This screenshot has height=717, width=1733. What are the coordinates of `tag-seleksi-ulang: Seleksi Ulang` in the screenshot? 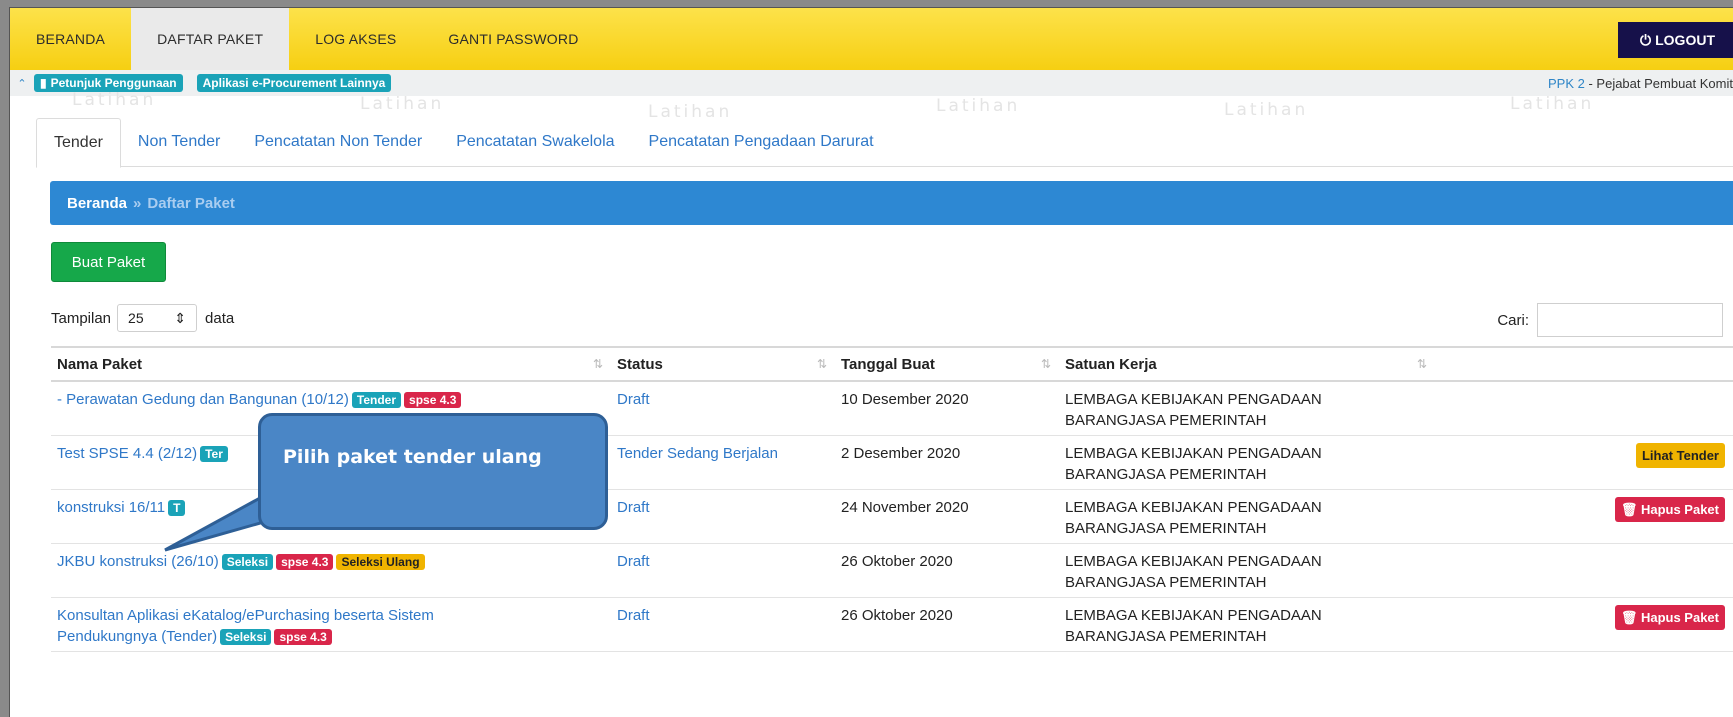 It's located at (380, 562).